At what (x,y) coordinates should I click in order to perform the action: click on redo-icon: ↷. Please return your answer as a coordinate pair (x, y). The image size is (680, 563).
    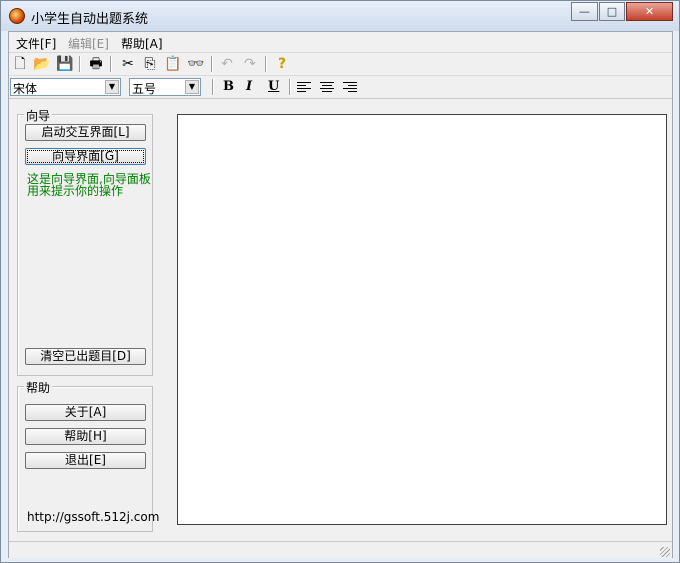
    Looking at the image, I should click on (250, 64).